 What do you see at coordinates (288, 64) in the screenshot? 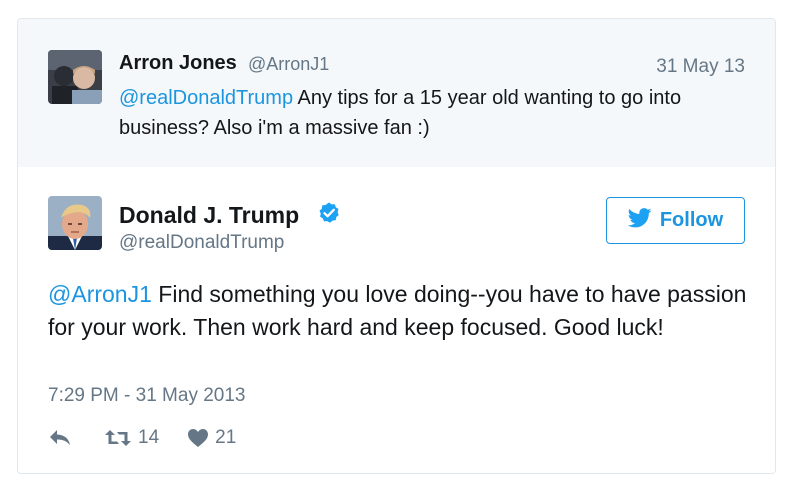
I see `parent-author-handle: @ArronJ1` at bounding box center [288, 64].